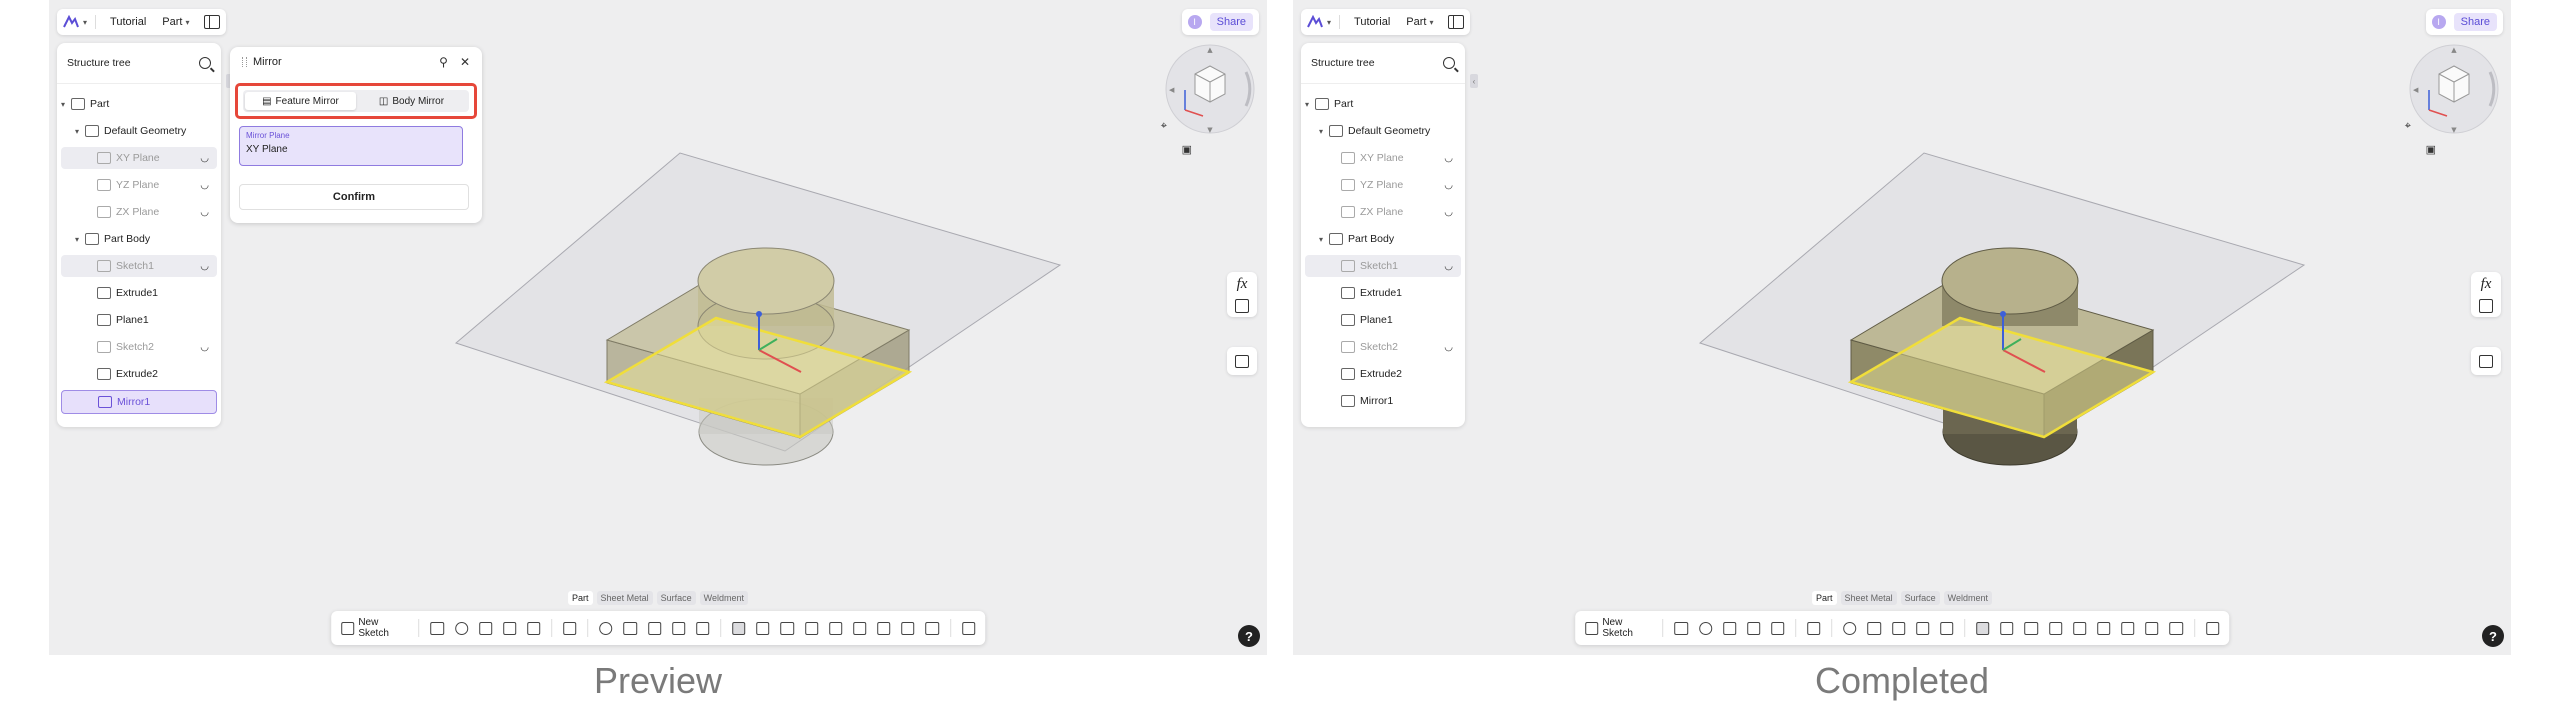  Describe the element at coordinates (654, 628) in the screenshot. I see `draft-icon` at that location.